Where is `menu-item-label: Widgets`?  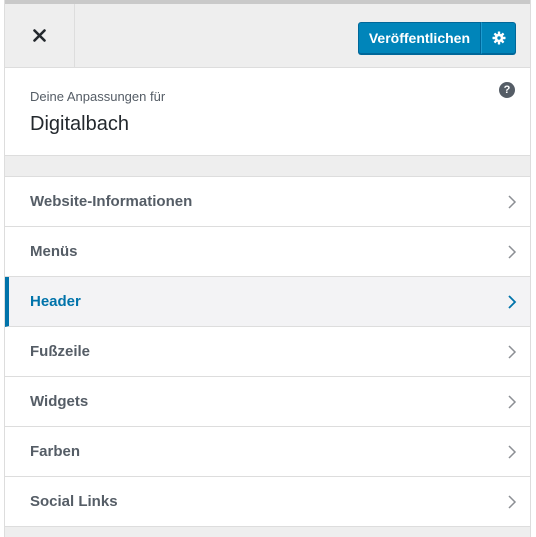
menu-item-label: Widgets is located at coordinates (59, 401).